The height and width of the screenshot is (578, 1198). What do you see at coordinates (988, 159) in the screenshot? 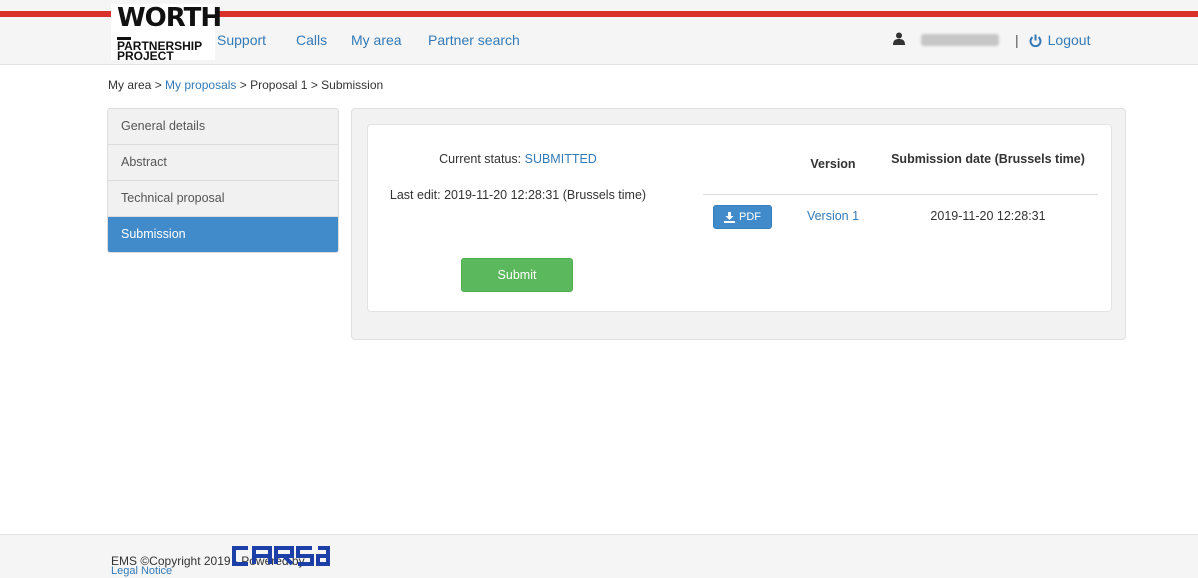
I see `submission-date-column-header: Submission date (Brussels time)` at bounding box center [988, 159].